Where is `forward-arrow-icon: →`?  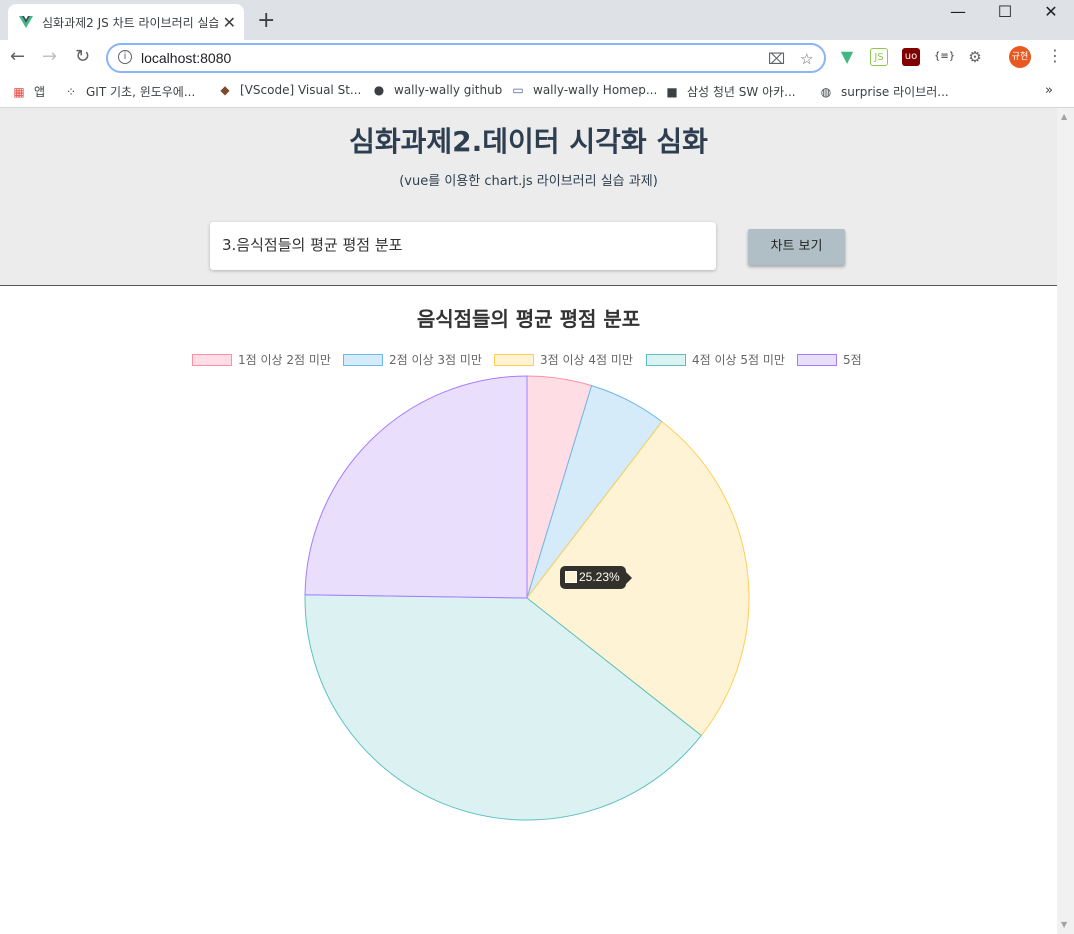 forward-arrow-icon: → is located at coordinates (49, 56).